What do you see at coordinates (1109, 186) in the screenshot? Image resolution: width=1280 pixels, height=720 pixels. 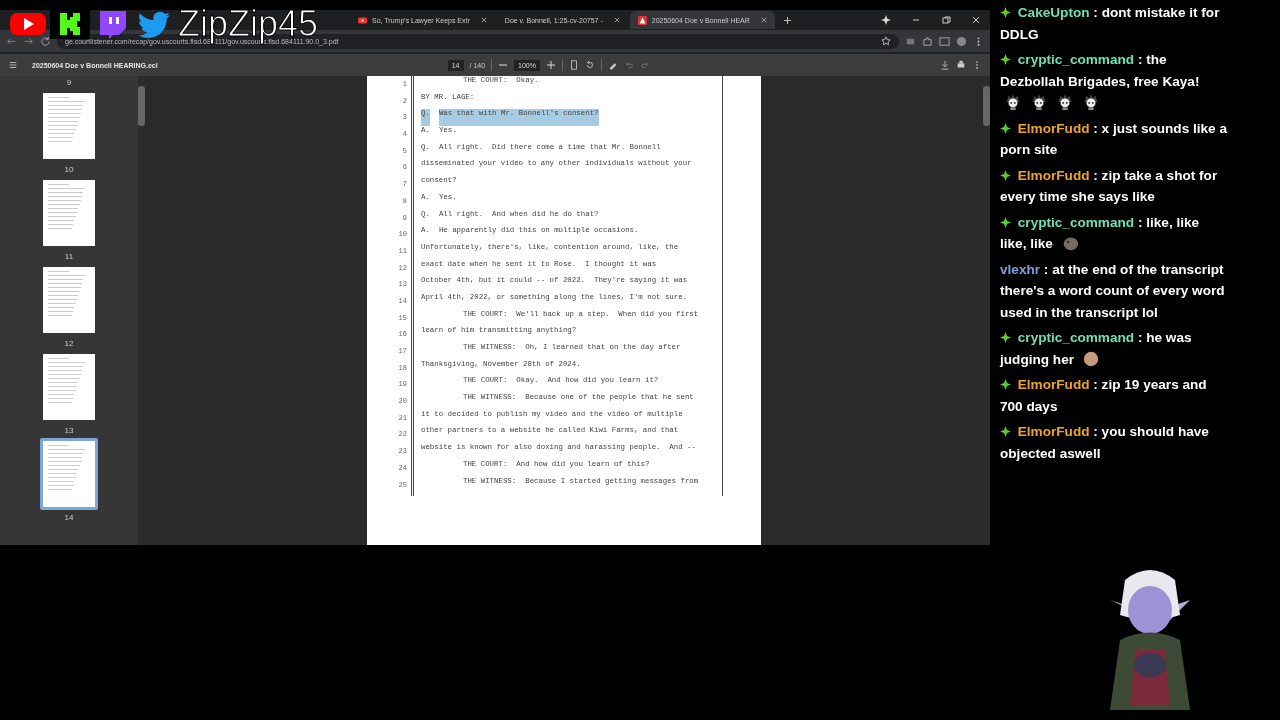 I see `chat-message: ElmorFudd : zip take a shot for every time she says like` at bounding box center [1109, 186].